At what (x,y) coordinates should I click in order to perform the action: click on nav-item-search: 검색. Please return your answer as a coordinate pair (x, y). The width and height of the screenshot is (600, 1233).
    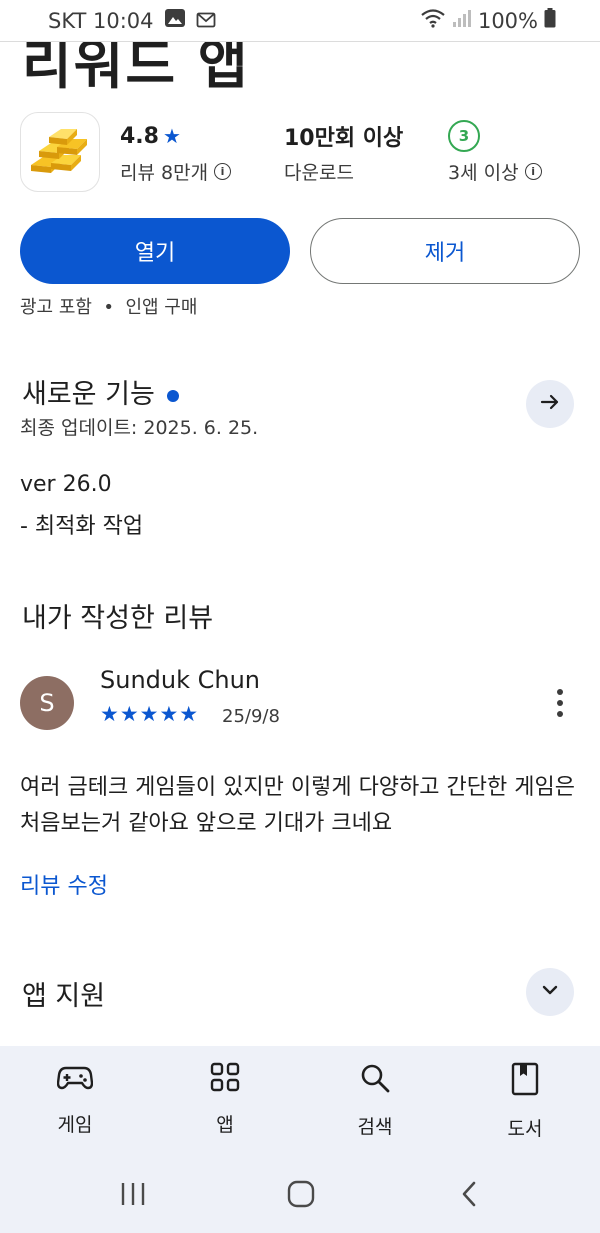
    Looking at the image, I should click on (375, 1100).